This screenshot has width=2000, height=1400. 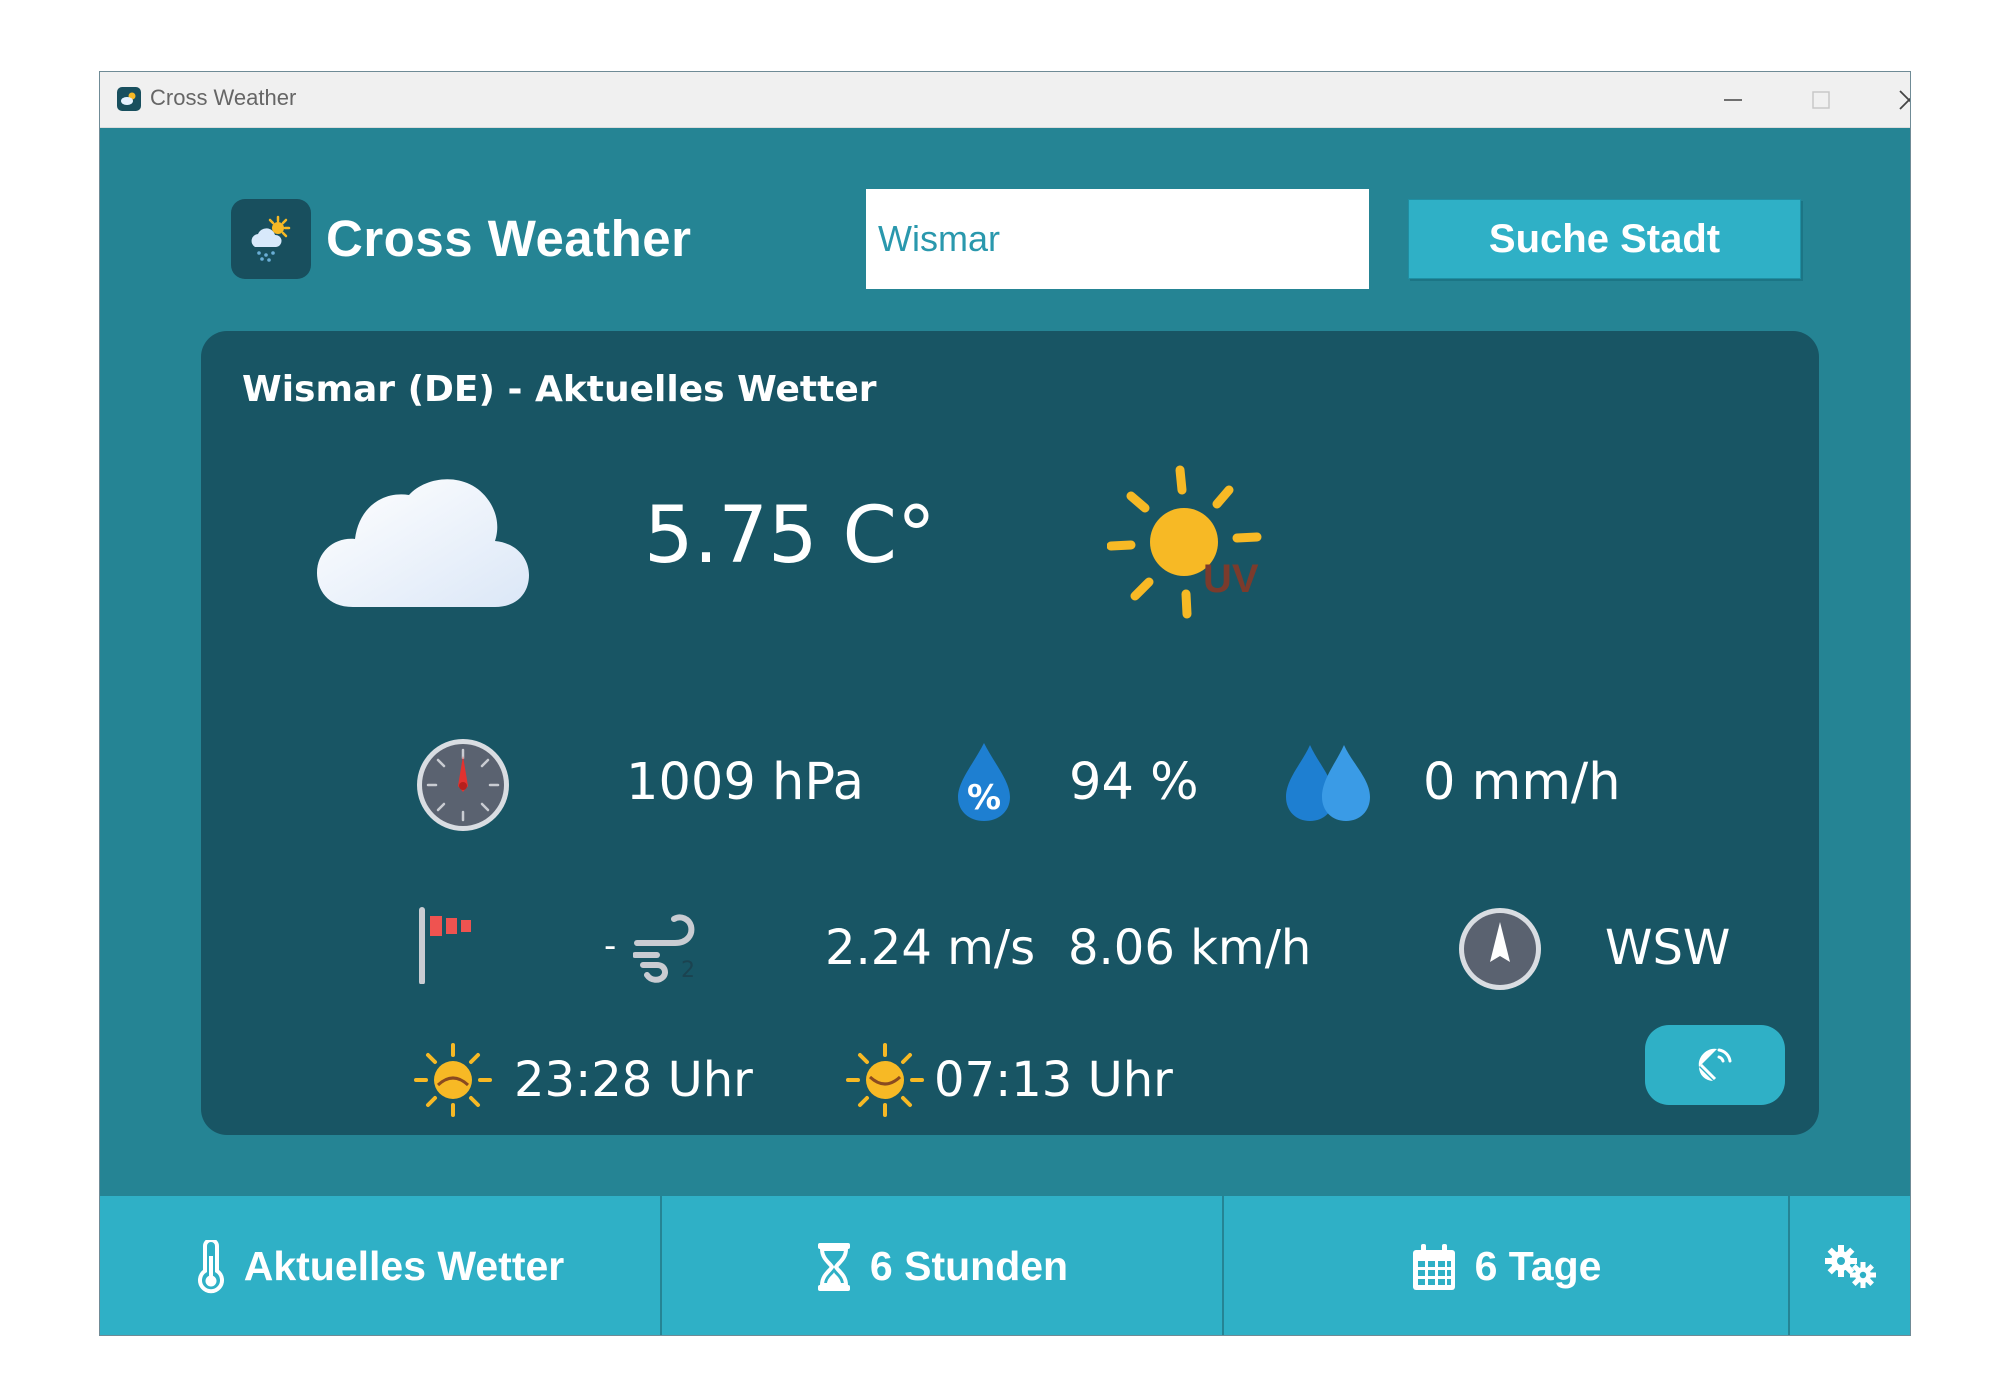 I want to click on minimize-button, so click(x=1733, y=100).